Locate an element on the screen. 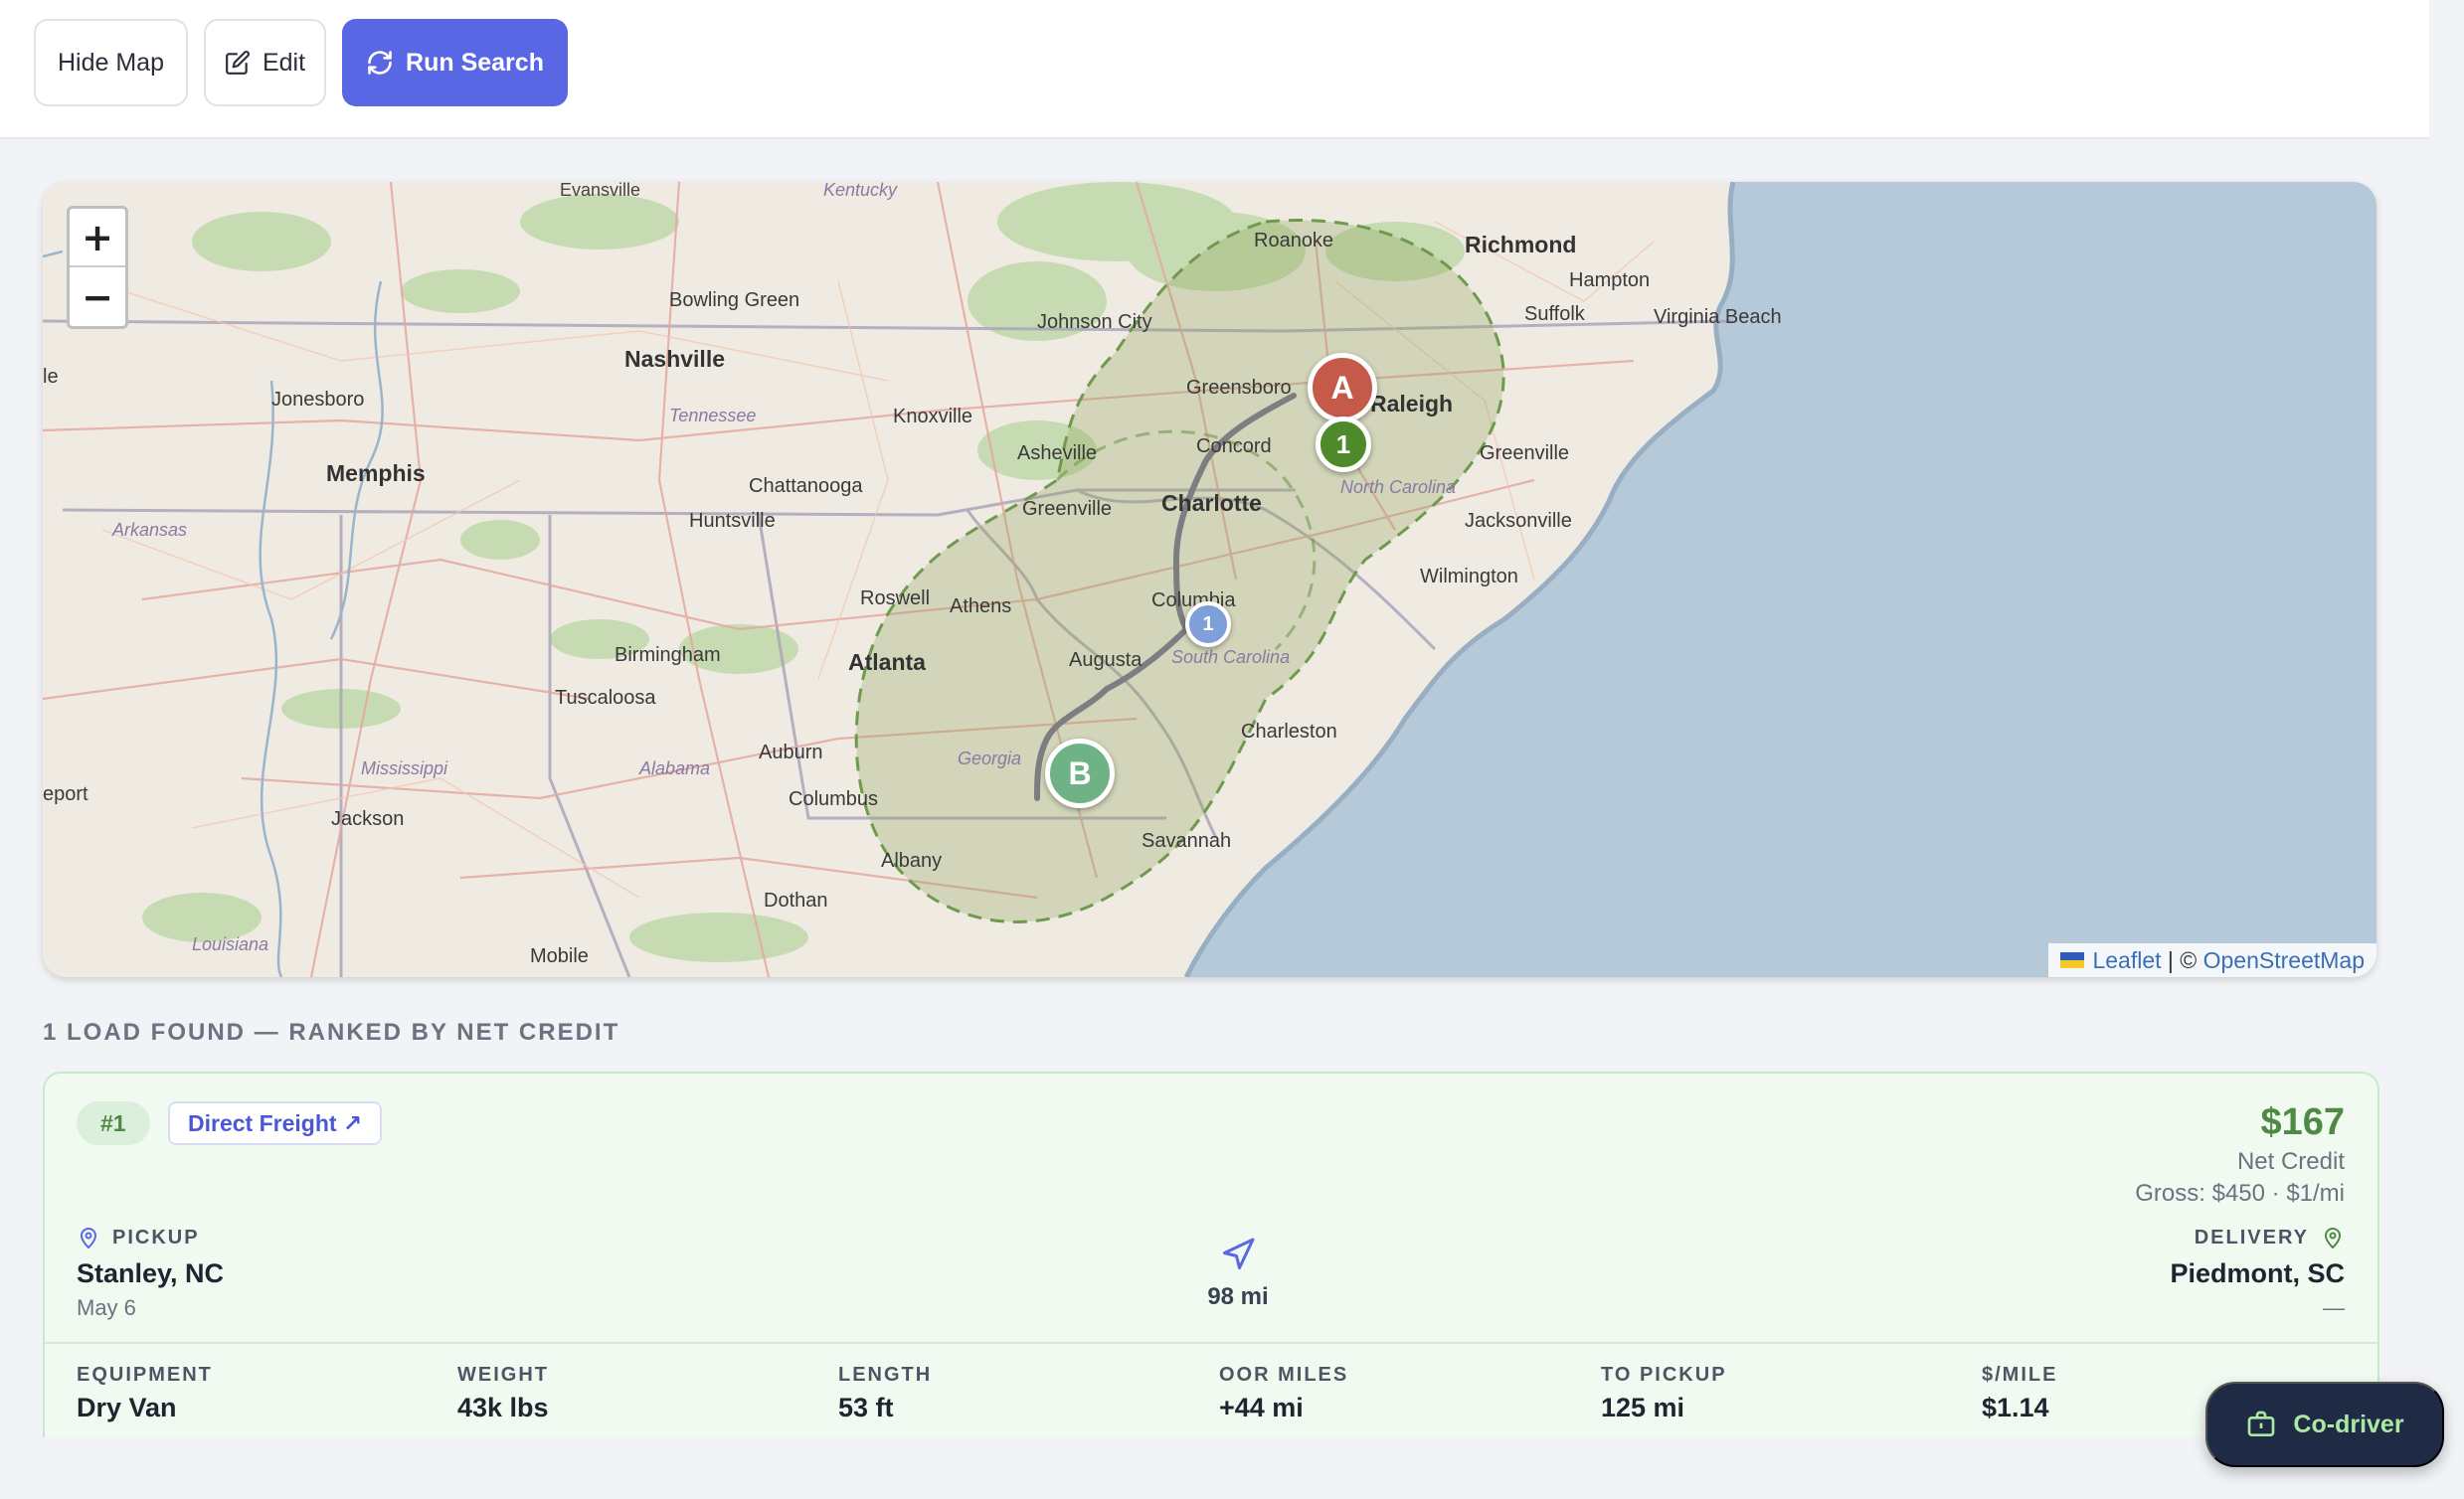 This screenshot has height=1499, width=2464. pickup-marker: 1 is located at coordinates (1343, 444).